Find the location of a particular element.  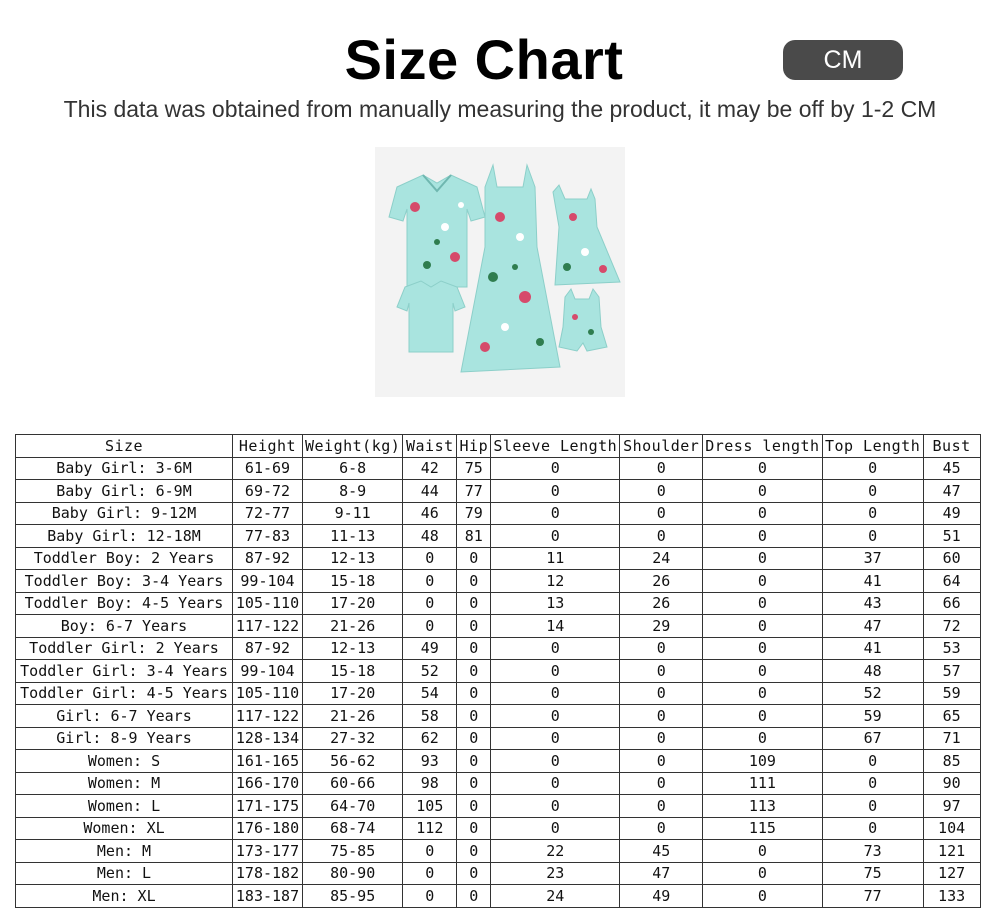

cell-height: 128-134 is located at coordinates (267, 738).